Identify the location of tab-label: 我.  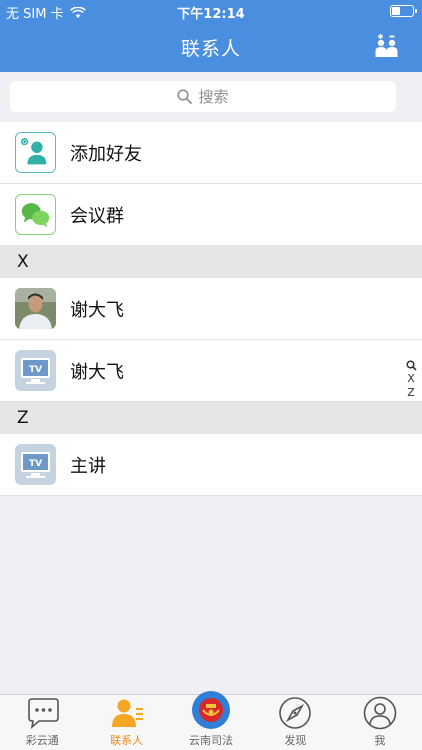
(380, 740).